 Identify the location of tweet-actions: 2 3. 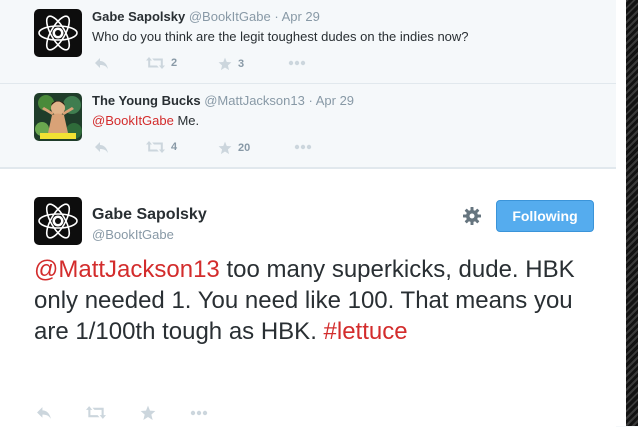
(244, 65).